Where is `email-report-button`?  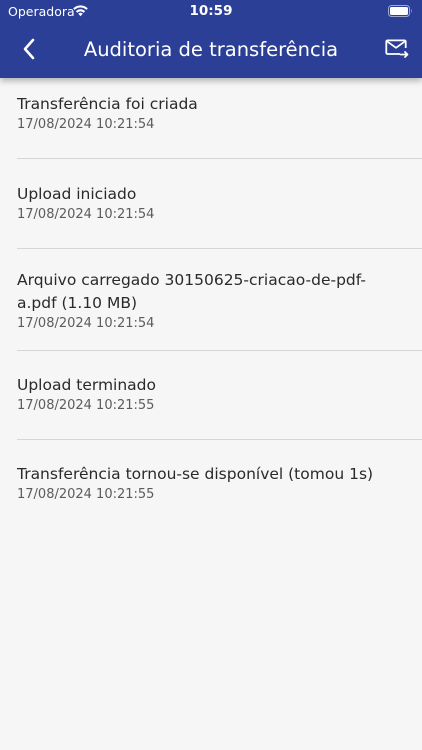 email-report-button is located at coordinates (397, 49).